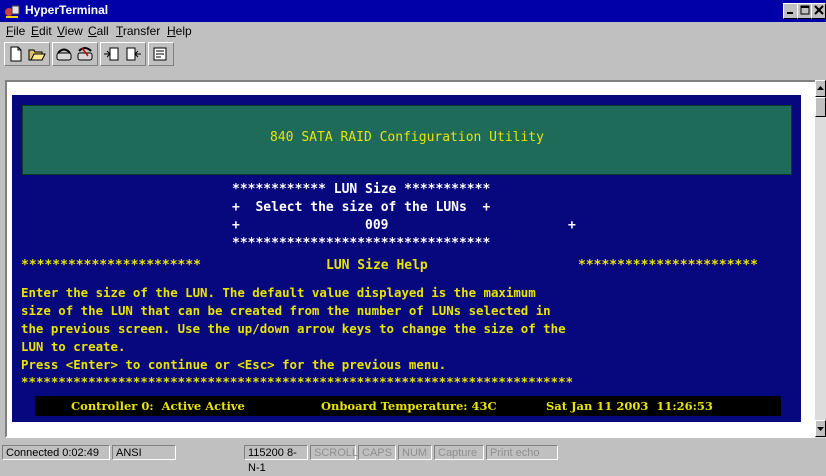 This screenshot has height=476, width=826. What do you see at coordinates (377, 265) in the screenshot?
I see `help-title: LUN Size Help` at bounding box center [377, 265].